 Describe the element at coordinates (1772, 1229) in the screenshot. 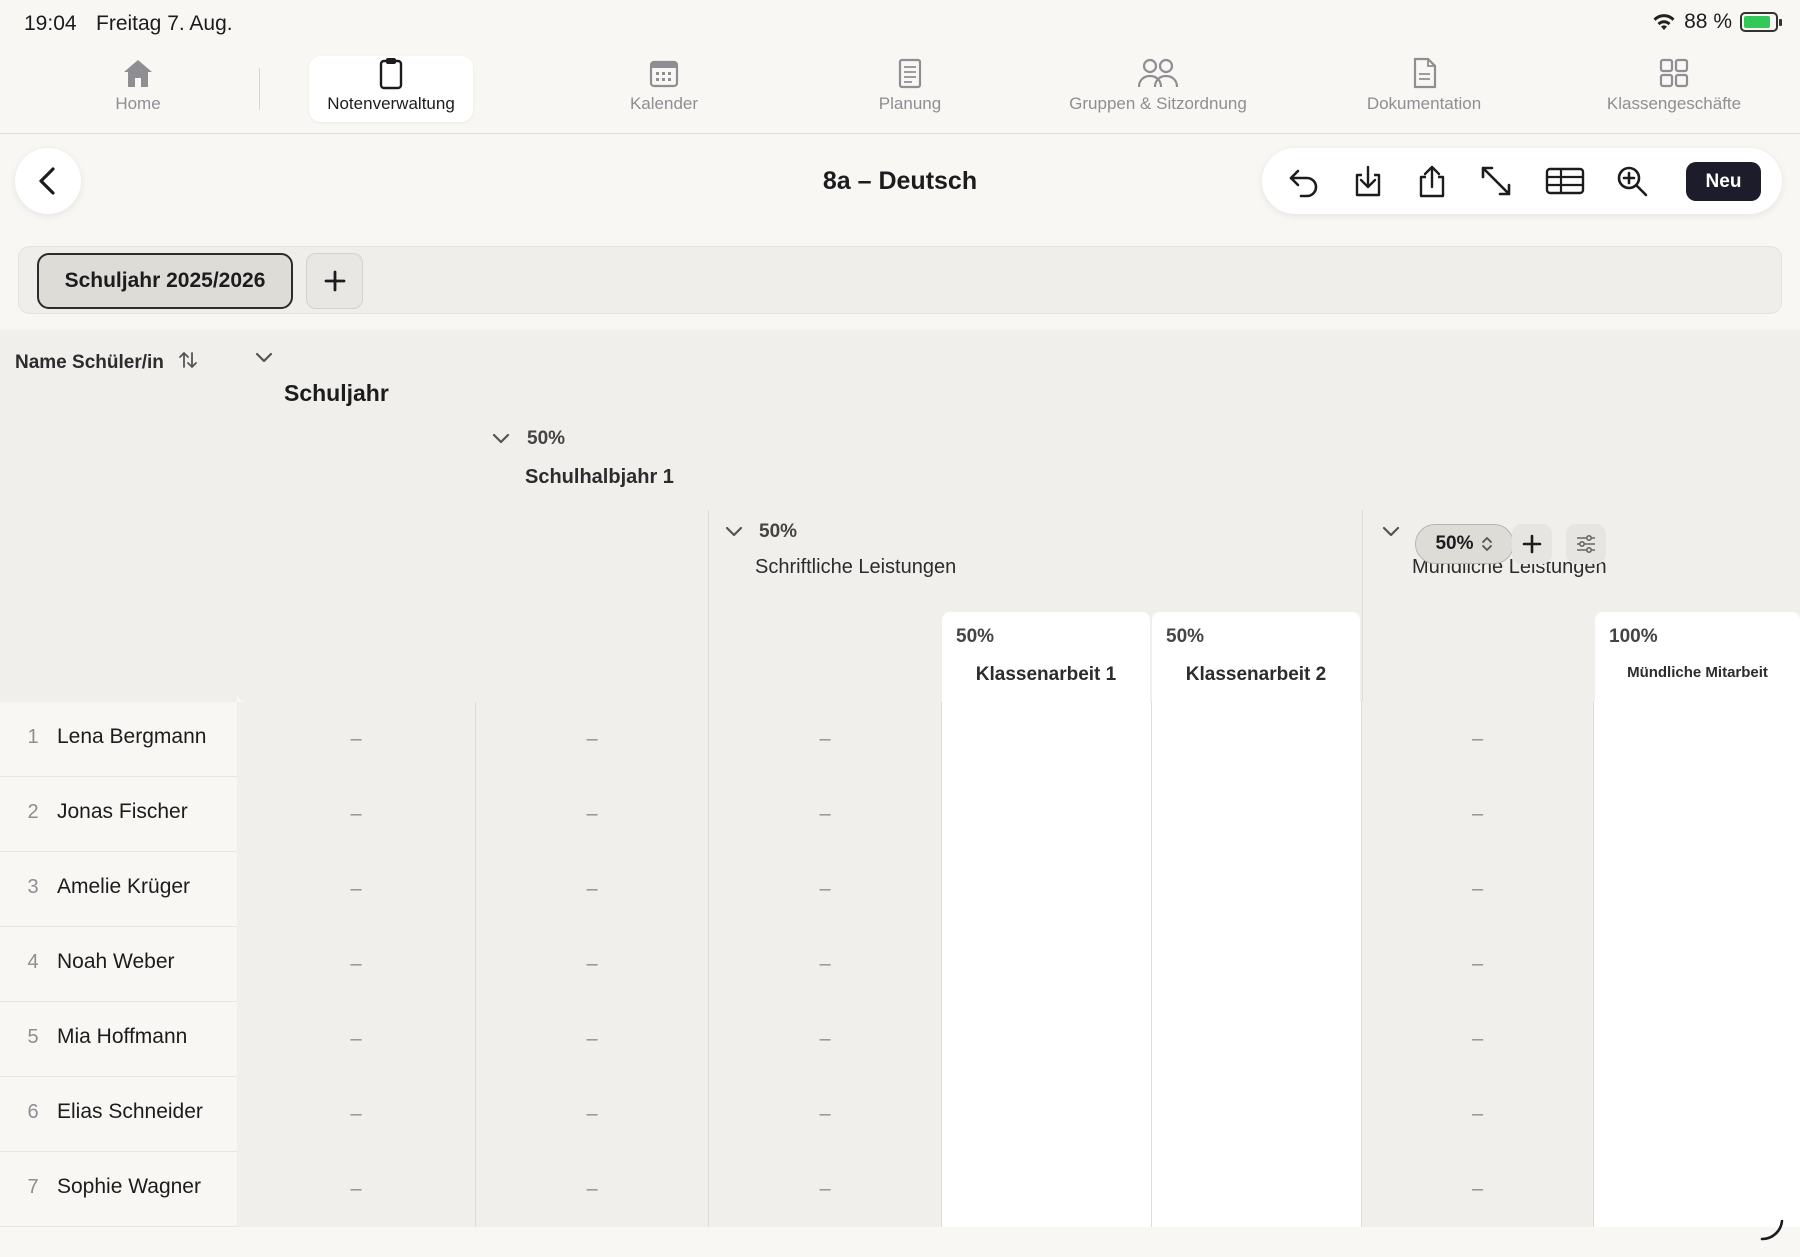

I see `resize-handle-icon` at that location.